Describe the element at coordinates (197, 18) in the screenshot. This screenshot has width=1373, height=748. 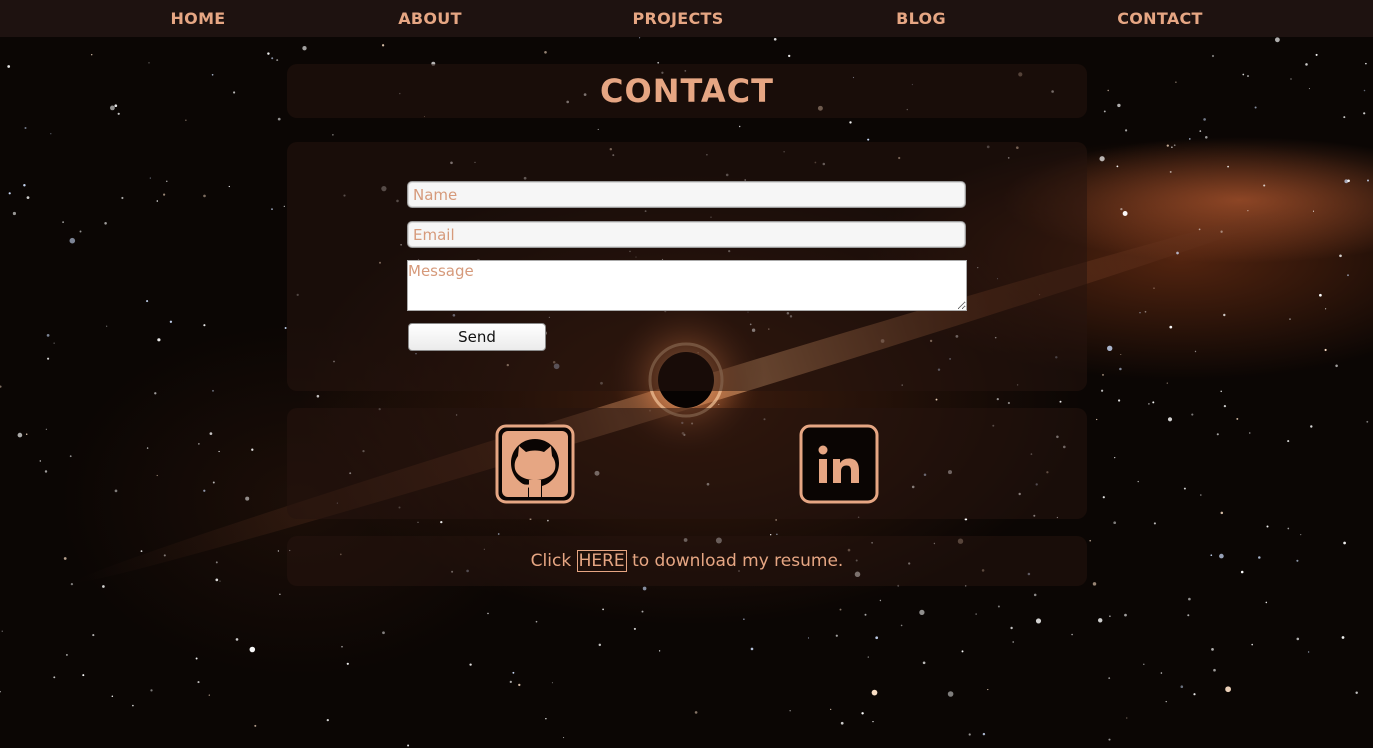
I see `nav-link-home: HOME` at that location.